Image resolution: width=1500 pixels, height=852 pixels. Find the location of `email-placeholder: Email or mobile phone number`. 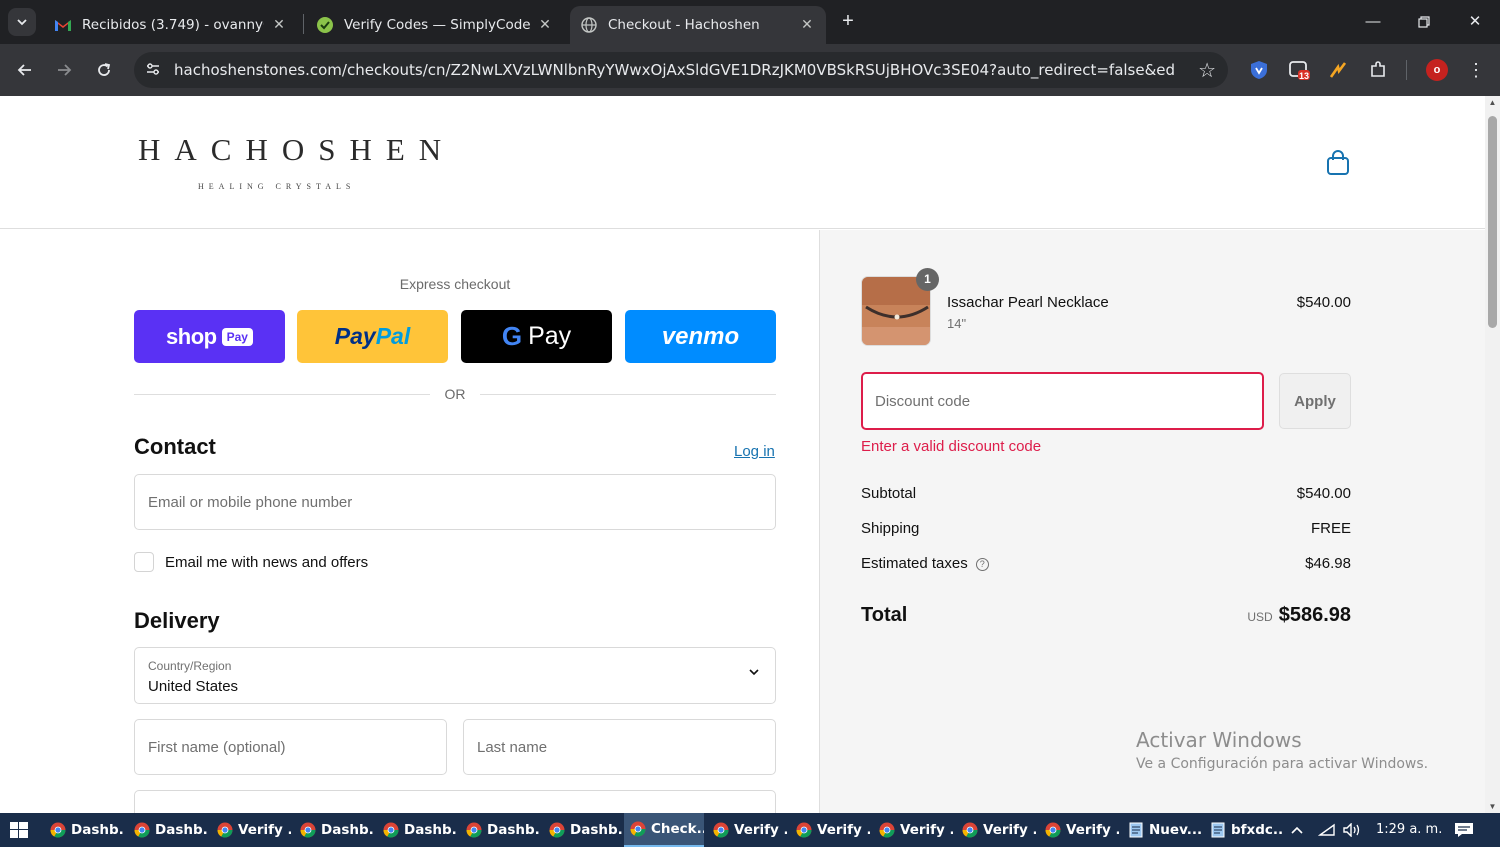

email-placeholder: Email or mobile phone number is located at coordinates (250, 502).